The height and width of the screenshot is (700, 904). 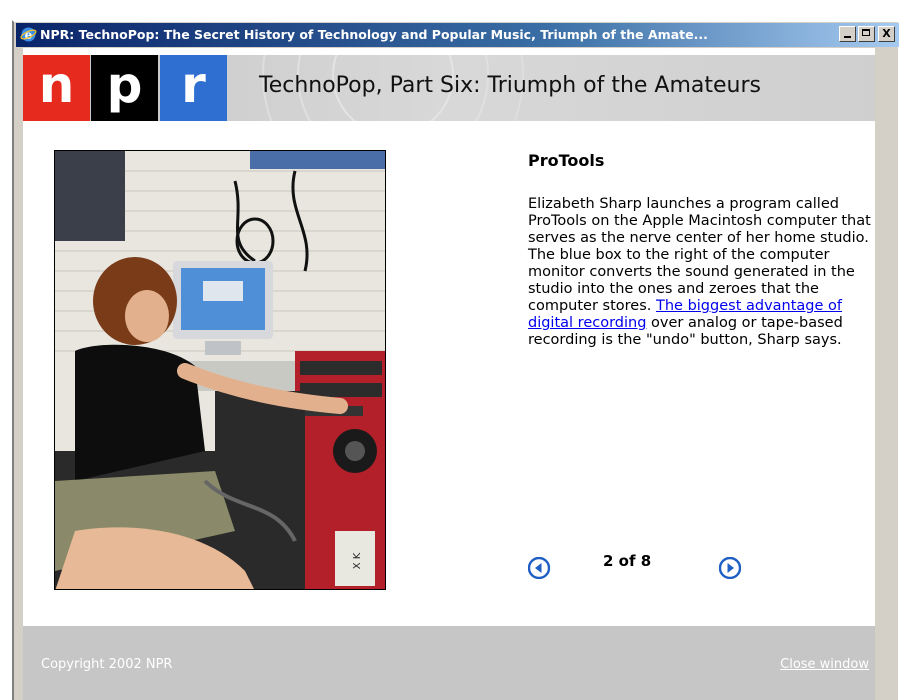 I want to click on internet-explorer-icon: e, so click(x=28, y=34).